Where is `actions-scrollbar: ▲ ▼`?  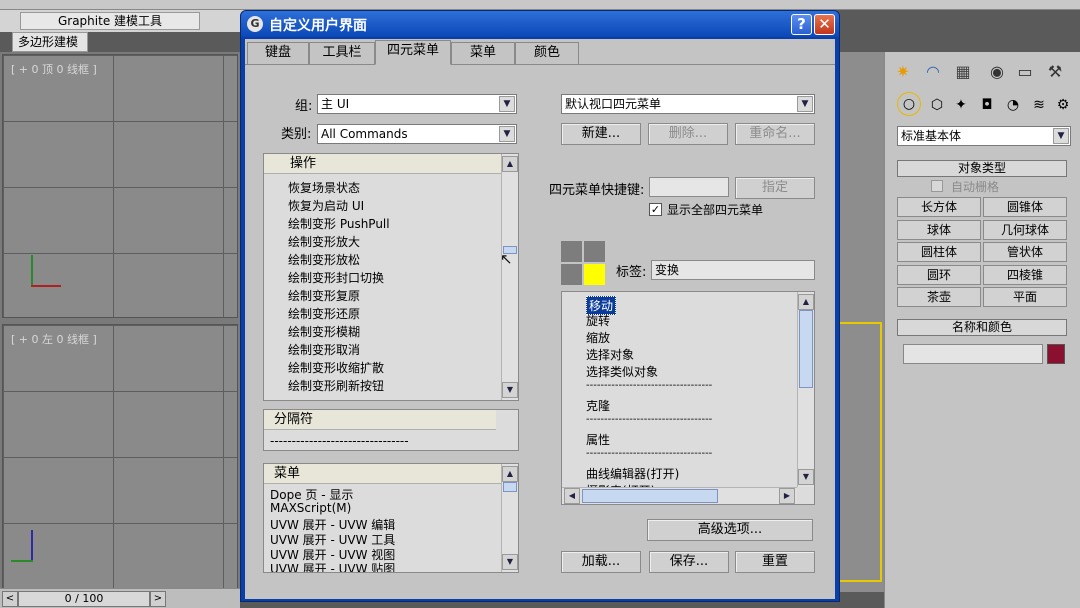
actions-scrollbar: ▲ ▼ is located at coordinates (509, 277).